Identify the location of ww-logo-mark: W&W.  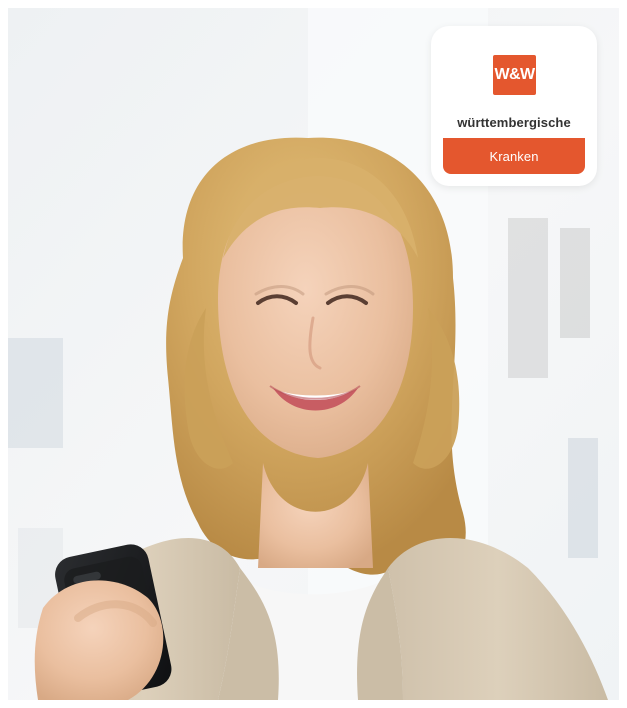
(514, 75).